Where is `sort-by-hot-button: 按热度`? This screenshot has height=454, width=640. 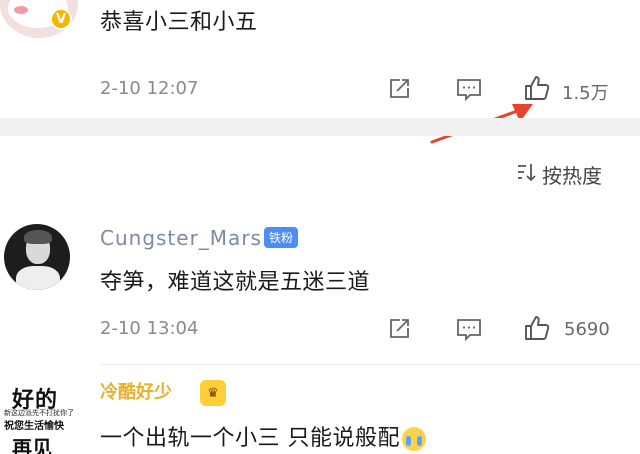 sort-by-hot-button: 按热度 is located at coordinates (559, 174).